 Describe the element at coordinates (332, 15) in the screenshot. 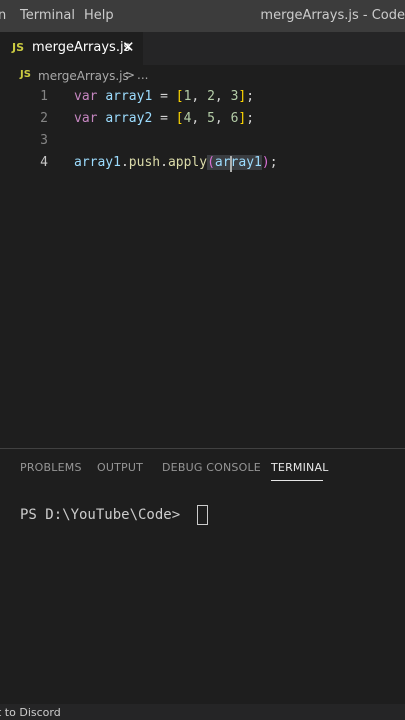

I see `window-title: mergeArrays.js - Code` at that location.